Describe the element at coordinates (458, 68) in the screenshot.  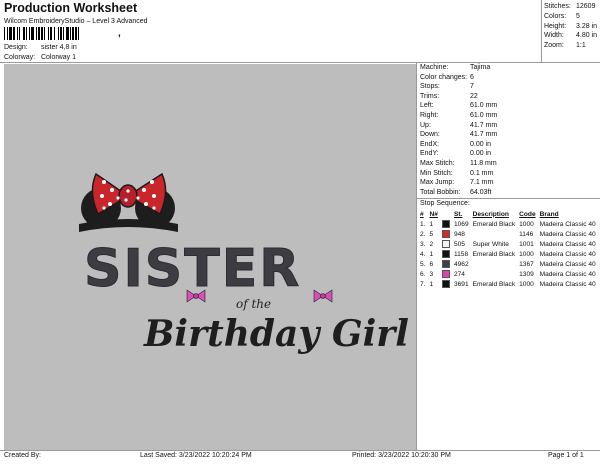
I see `info-row: Machine: Tajima` at that location.